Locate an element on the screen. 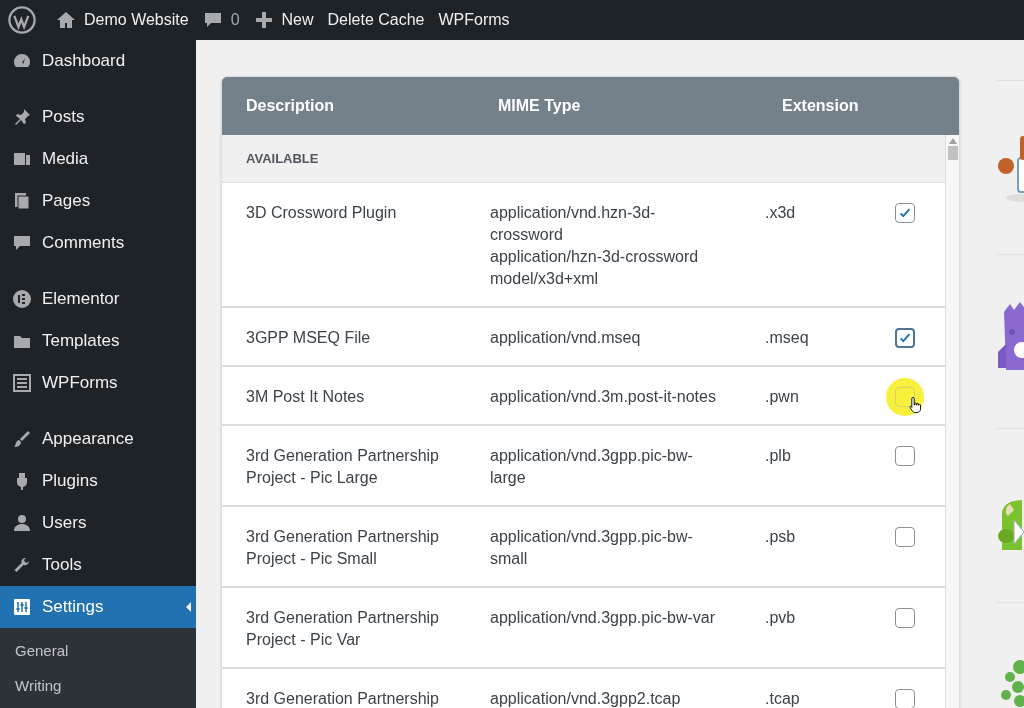 The image size is (1024, 708). admin-bar-link: WPForms is located at coordinates (474, 20).